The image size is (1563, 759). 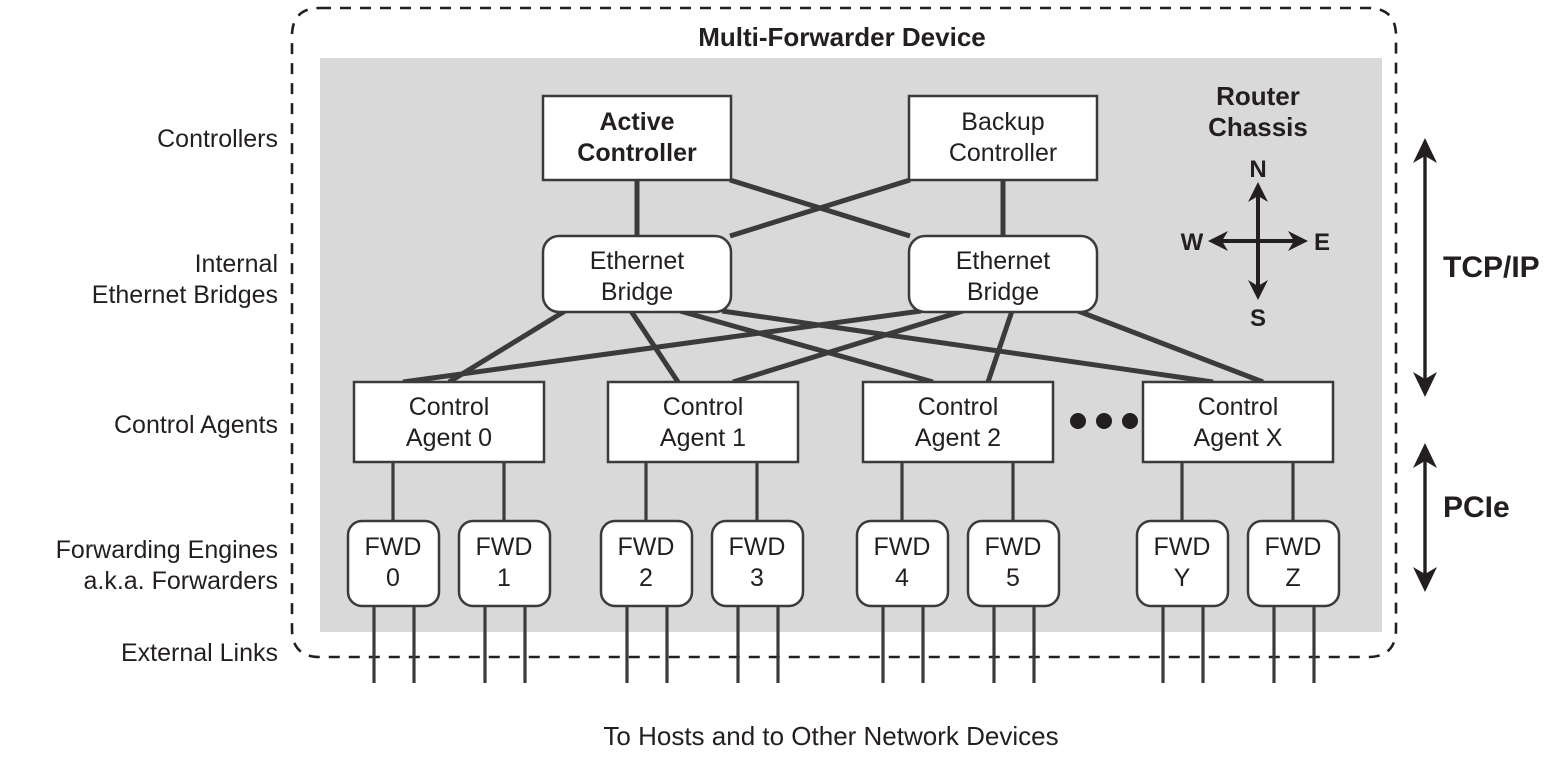 I want to click on tcpip-span-arrow, so click(x=1425, y=267).